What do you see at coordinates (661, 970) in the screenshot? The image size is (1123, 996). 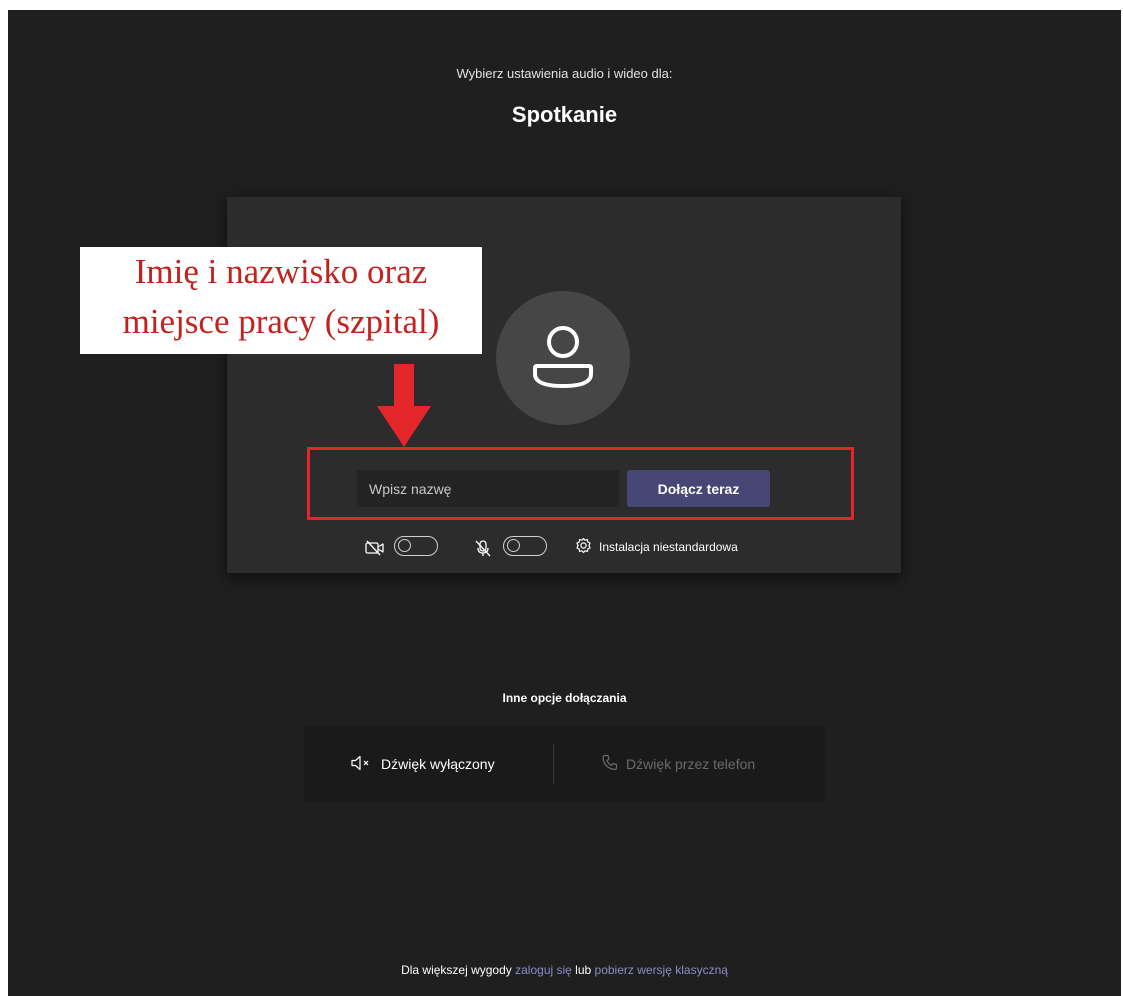 I see `download-classic-link: pobierz wersję klasyczną` at bounding box center [661, 970].